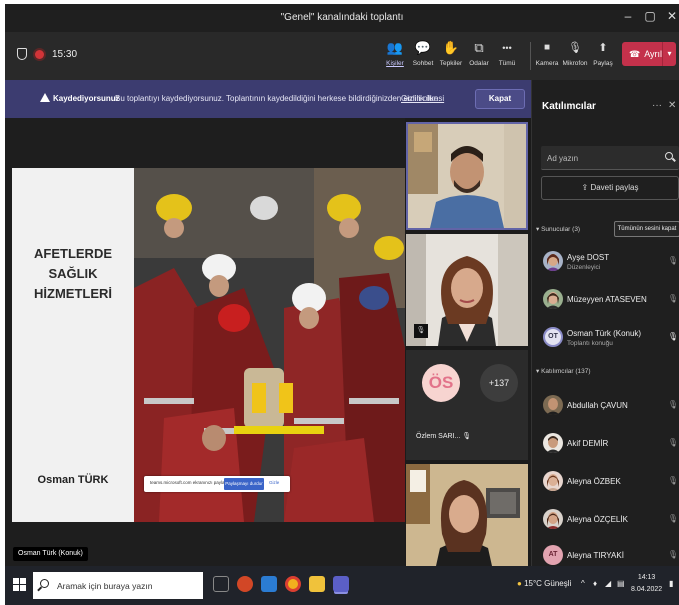 This screenshot has width=679, height=605. I want to click on powerpoint-icon, so click(245, 584).